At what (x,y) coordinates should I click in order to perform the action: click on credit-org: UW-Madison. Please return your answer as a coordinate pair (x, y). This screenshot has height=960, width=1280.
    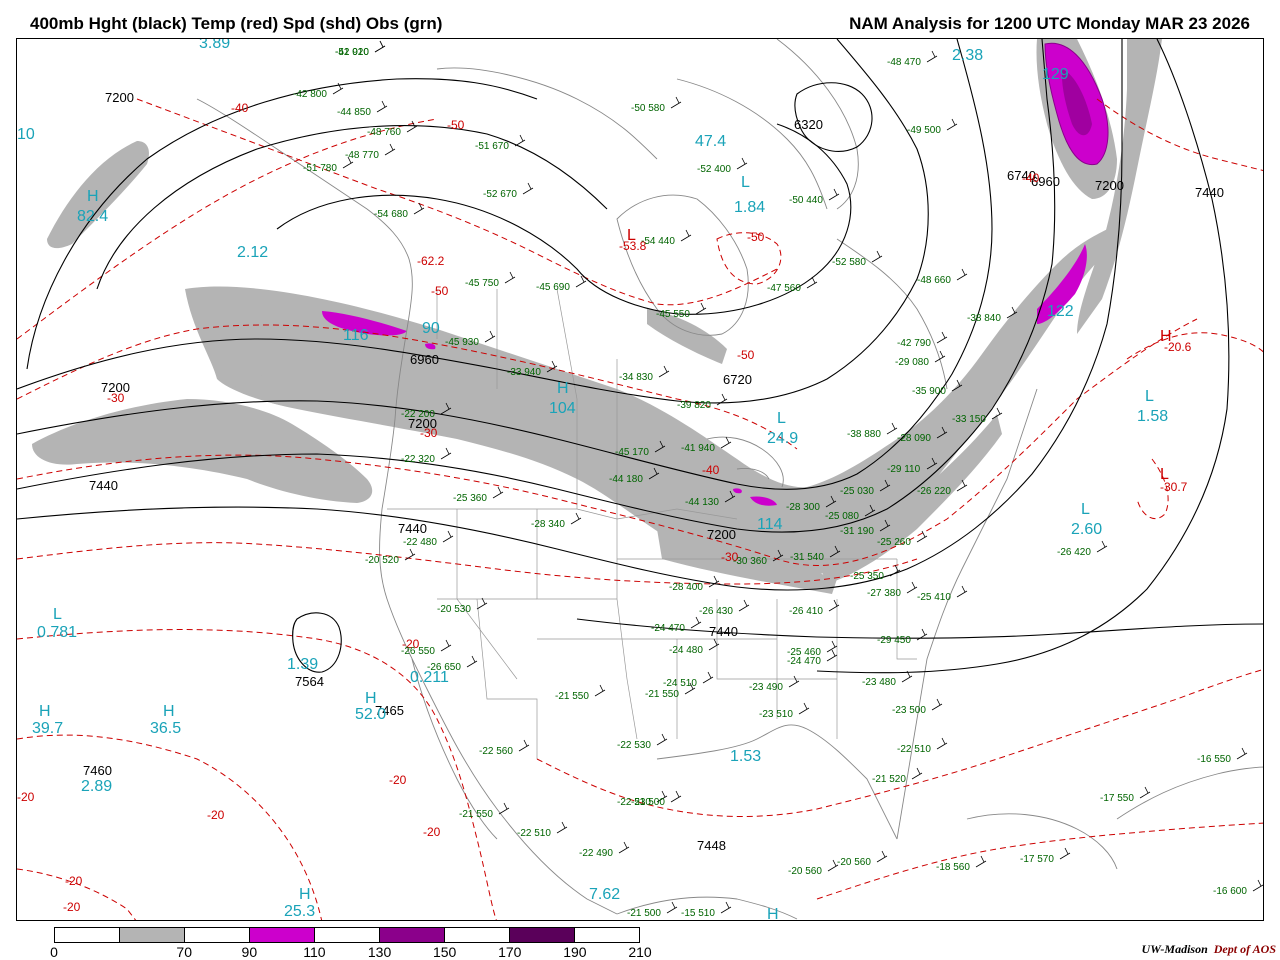
    Looking at the image, I should click on (1174, 949).